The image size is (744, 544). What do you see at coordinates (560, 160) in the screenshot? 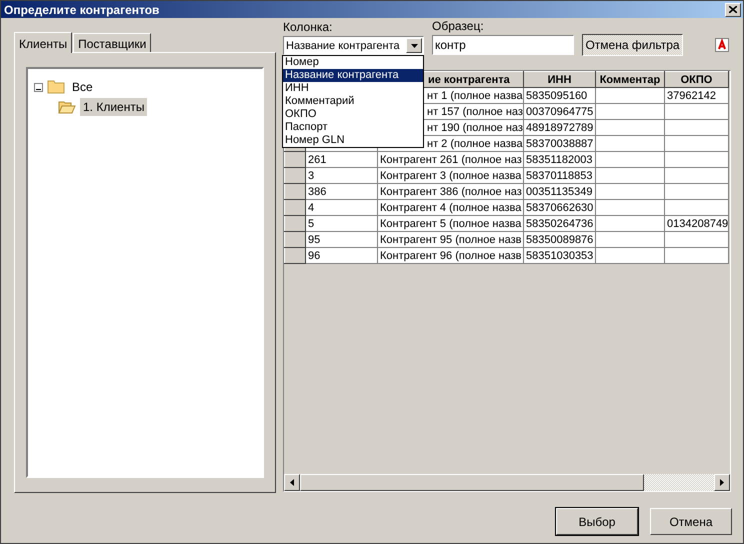
I see `table-cell: 58351182003` at bounding box center [560, 160].